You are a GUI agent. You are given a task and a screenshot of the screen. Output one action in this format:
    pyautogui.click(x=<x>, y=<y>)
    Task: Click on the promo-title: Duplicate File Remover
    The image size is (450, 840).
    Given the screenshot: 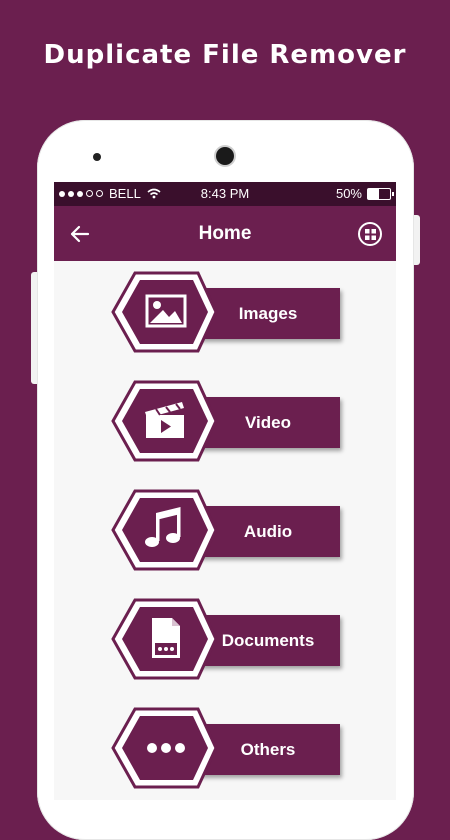 What is the action you would take?
    pyautogui.click(x=225, y=55)
    